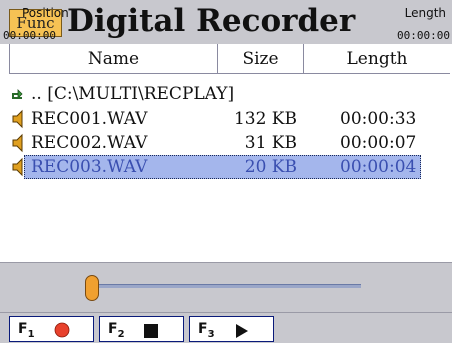 This screenshot has height=347, width=452. Describe the element at coordinates (116, 330) in the screenshot. I see `f2-key-label: F2` at that location.